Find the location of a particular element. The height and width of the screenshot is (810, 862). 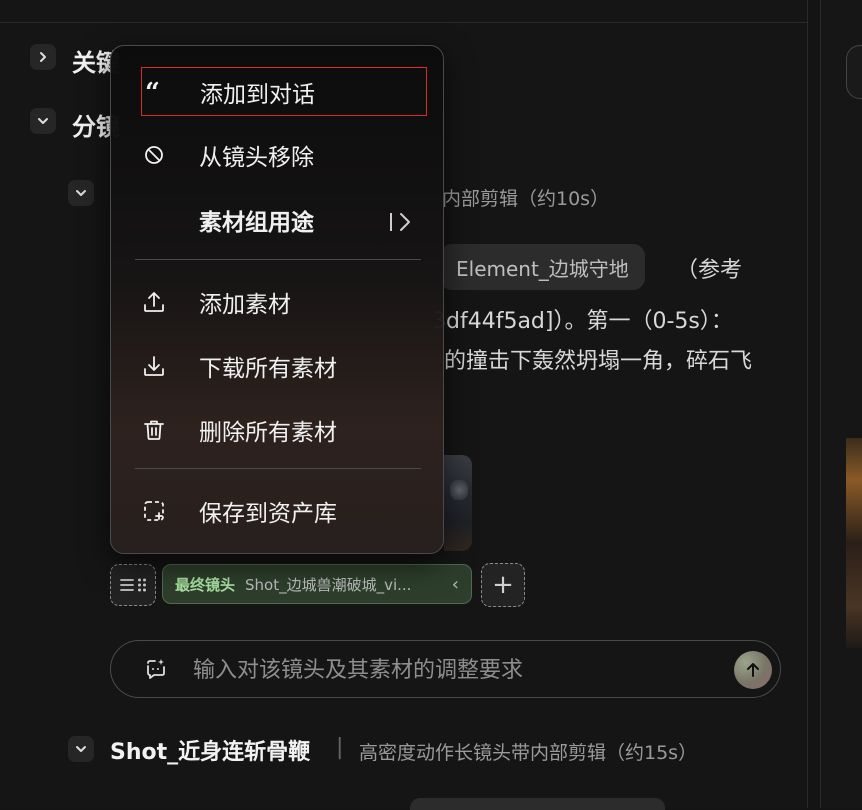

submenu-chevron-icon is located at coordinates (402, 222).